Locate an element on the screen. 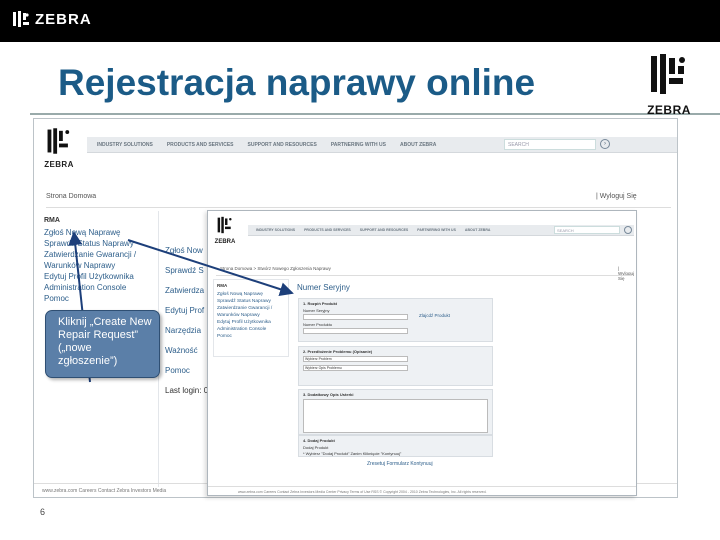 The height and width of the screenshot is (540, 720). problem-description-select: Wybierz Opis Problemu is located at coordinates (355, 368).